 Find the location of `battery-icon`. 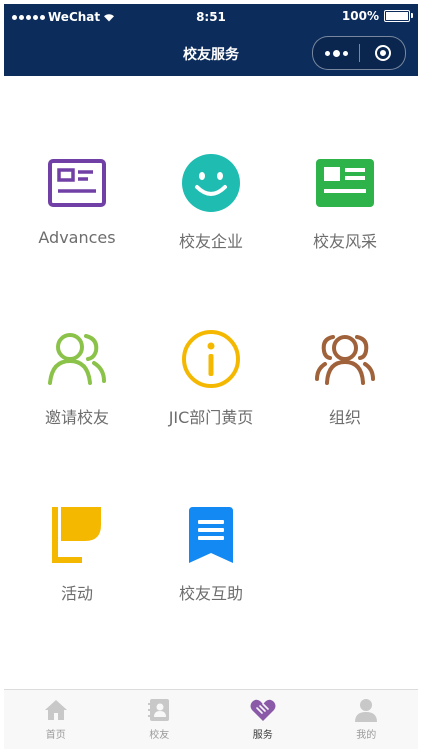

battery-icon is located at coordinates (398, 16).